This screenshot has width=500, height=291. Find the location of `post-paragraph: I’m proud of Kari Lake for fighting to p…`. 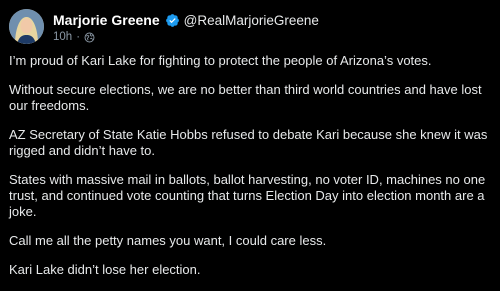

post-paragraph: I’m proud of Kari Lake for fighting to p… is located at coordinates (220, 60).